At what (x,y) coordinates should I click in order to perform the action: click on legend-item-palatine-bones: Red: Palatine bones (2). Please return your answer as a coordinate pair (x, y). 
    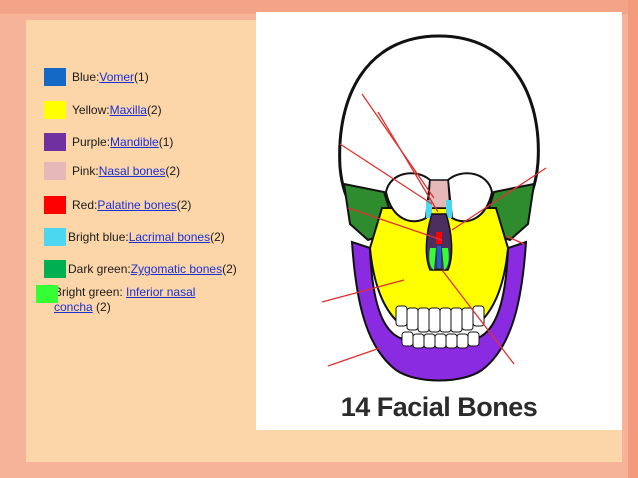
    Looking at the image, I should click on (117, 205).